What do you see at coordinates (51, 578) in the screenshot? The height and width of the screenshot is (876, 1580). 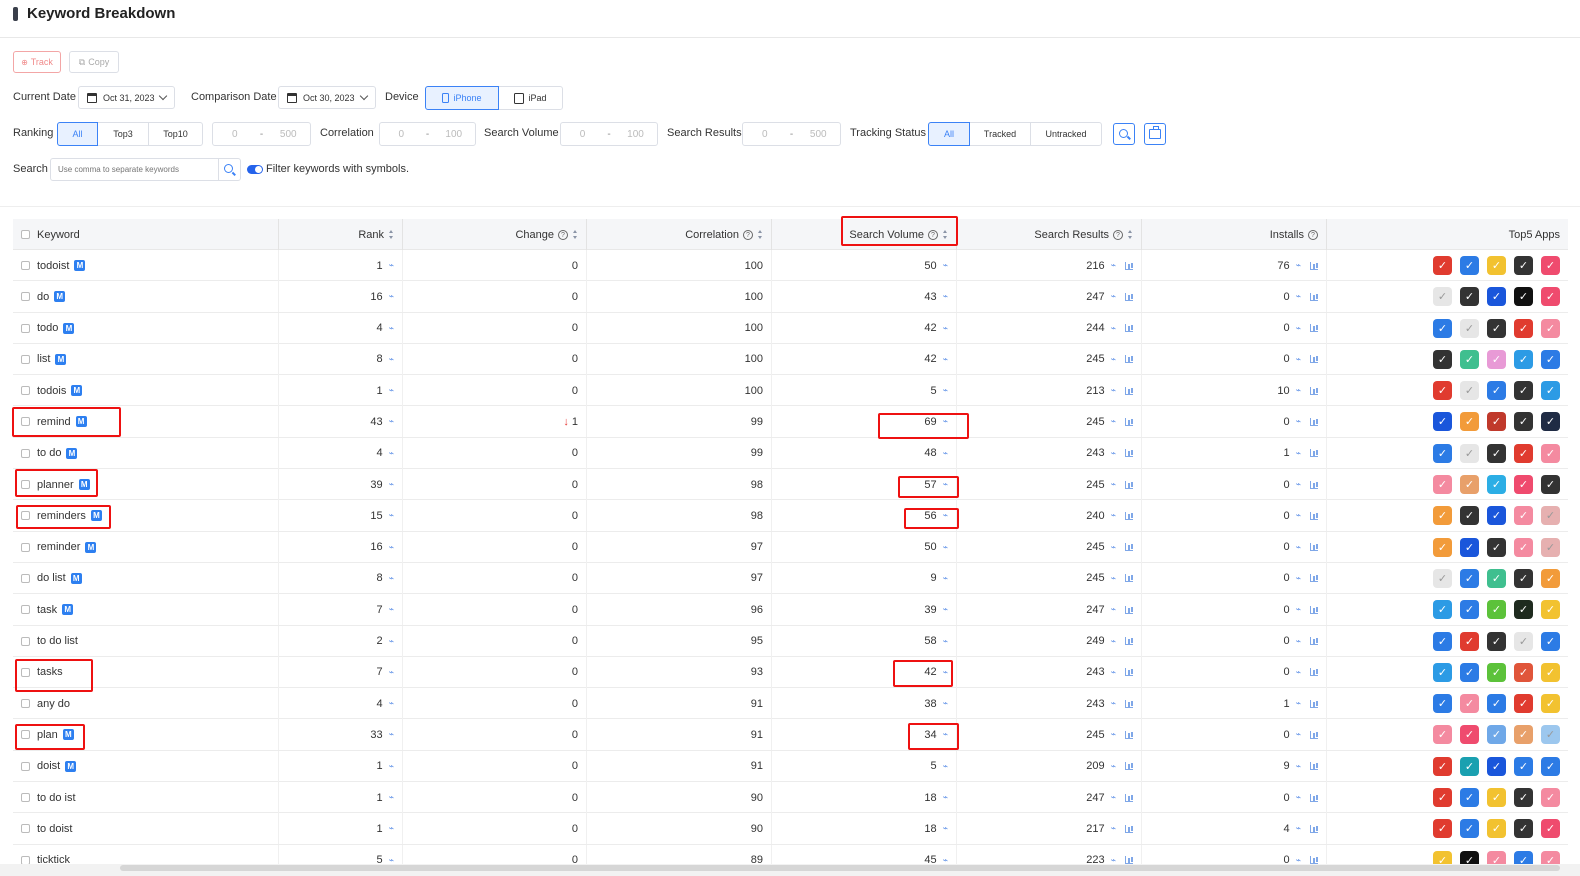 I see `keyword-text: do list` at bounding box center [51, 578].